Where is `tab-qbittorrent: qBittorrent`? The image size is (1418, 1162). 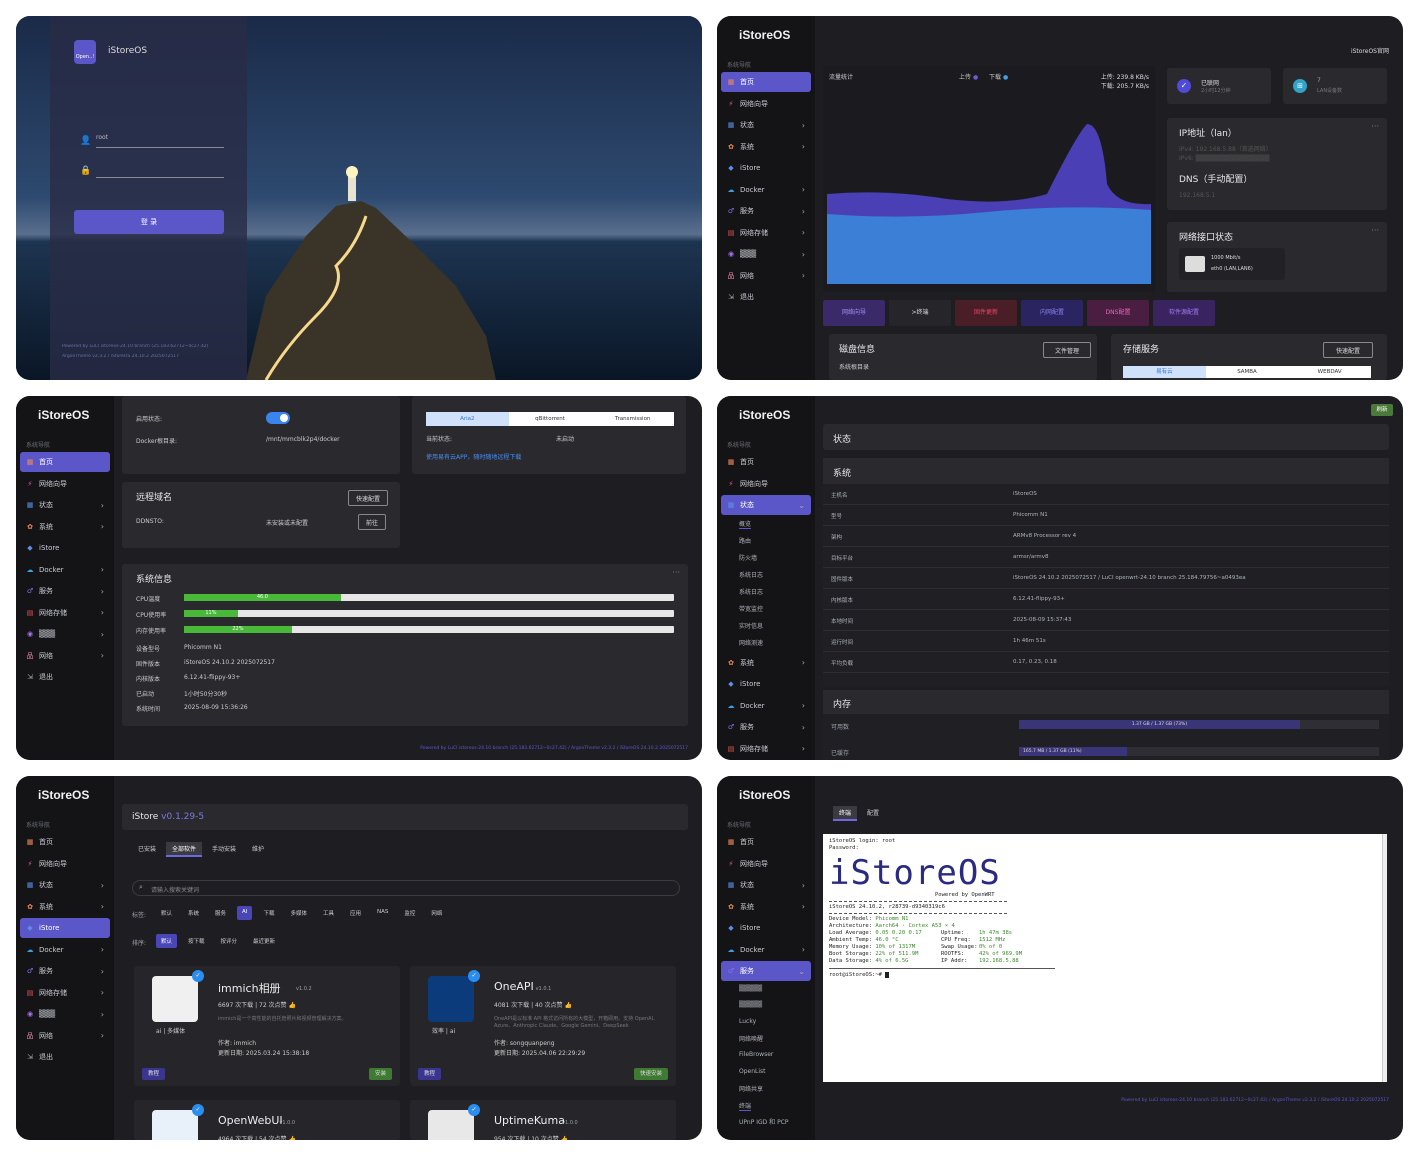 tab-qbittorrent: qBittorrent is located at coordinates (550, 419).